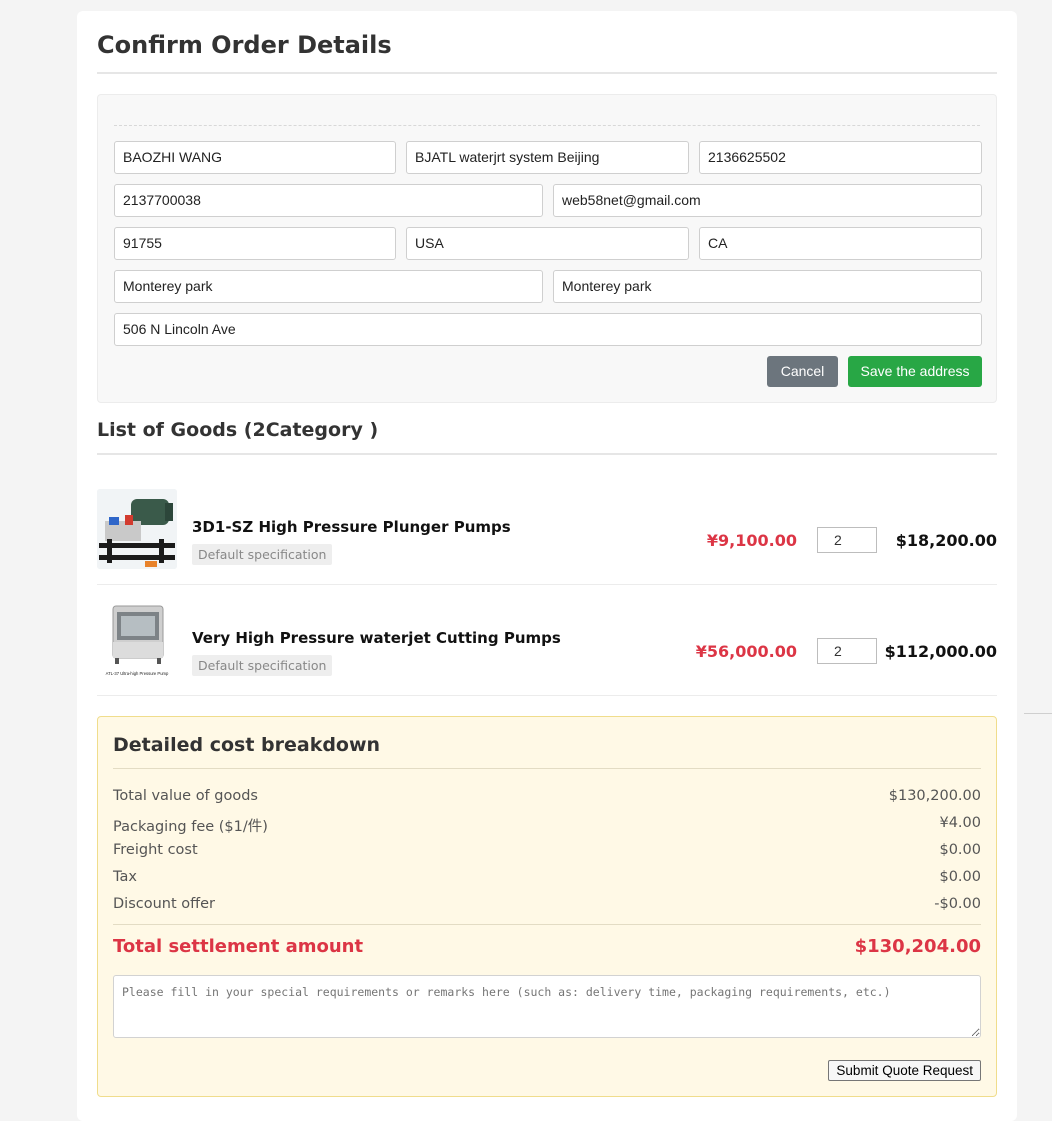 The width and height of the screenshot is (1052, 1121). What do you see at coordinates (185, 796) in the screenshot?
I see `cost-label: Total value of goods` at bounding box center [185, 796].